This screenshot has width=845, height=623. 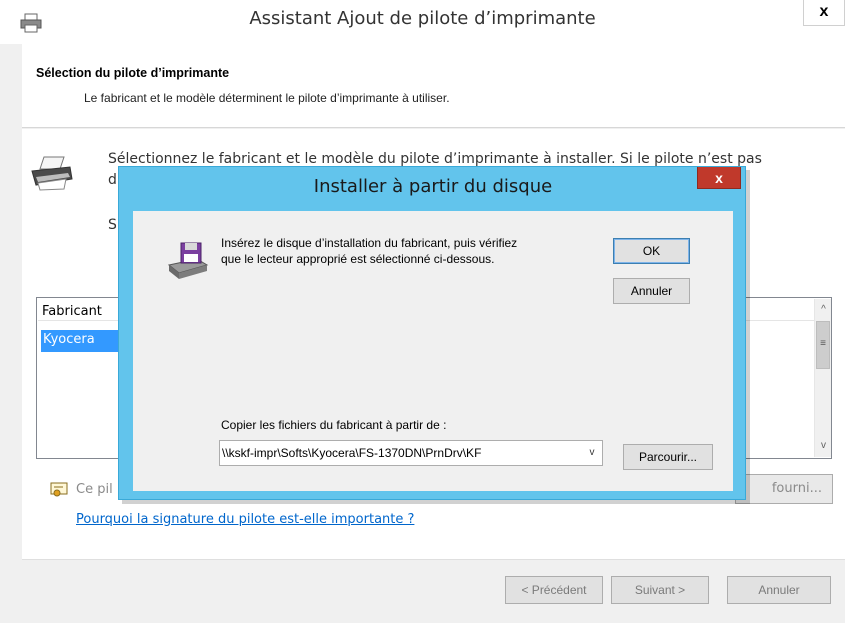 I want to click on wizard-left-border, so click(x=11, y=333).